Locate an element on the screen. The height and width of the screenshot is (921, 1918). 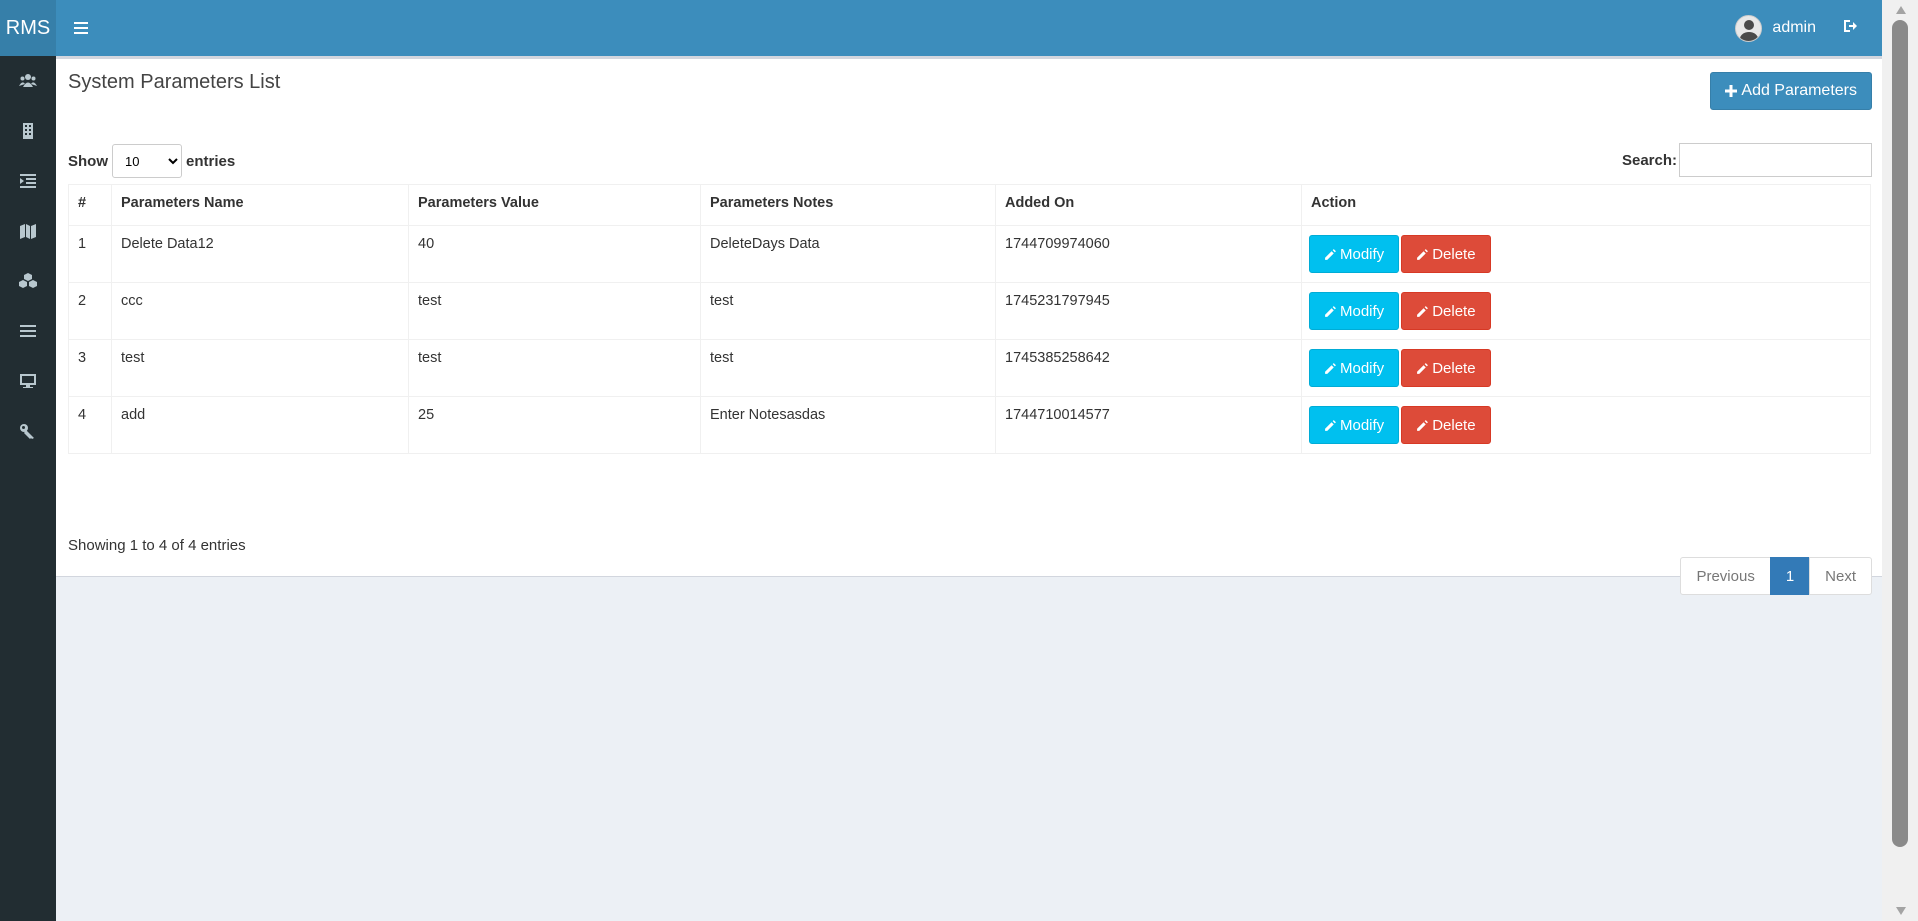
sidebar-item-building is located at coordinates (28, 131).